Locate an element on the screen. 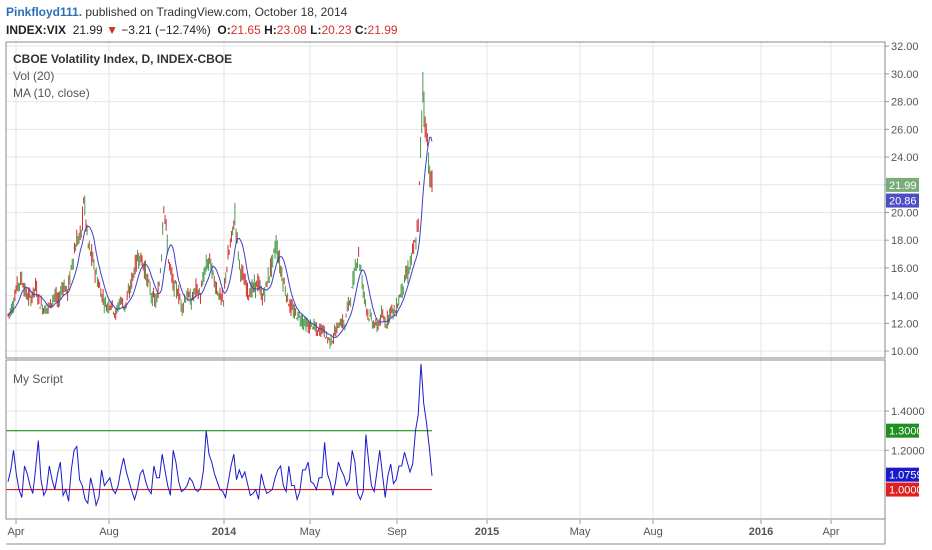 The height and width of the screenshot is (550, 932). high-label: H: is located at coordinates (270, 30).